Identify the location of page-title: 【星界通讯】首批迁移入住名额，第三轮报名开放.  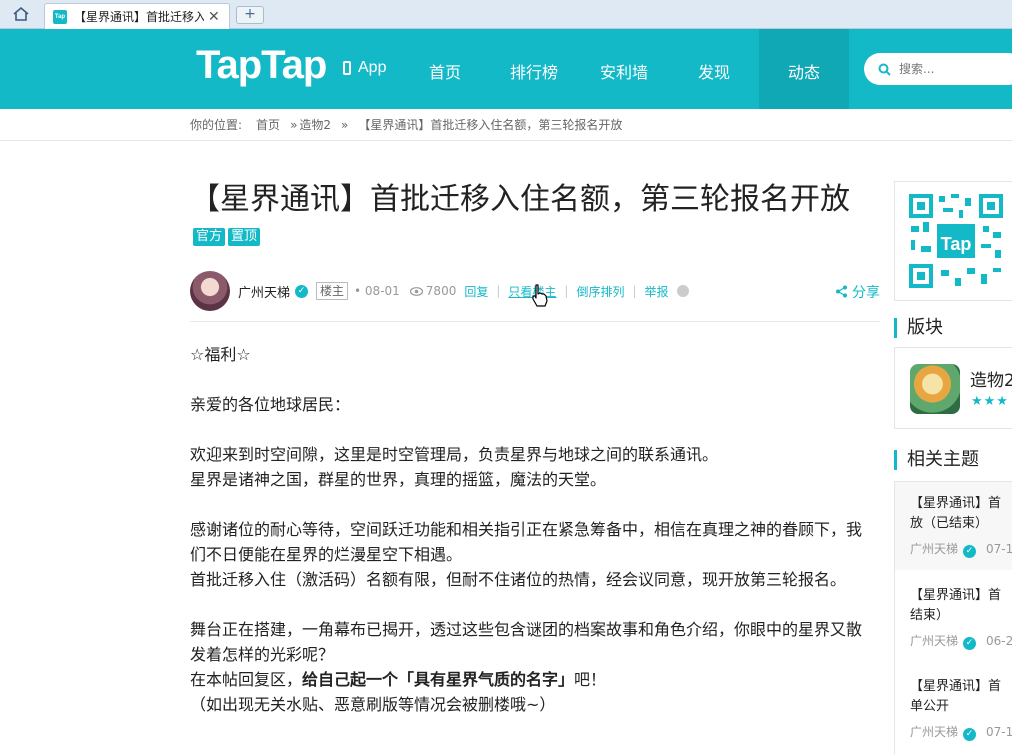
(520, 199).